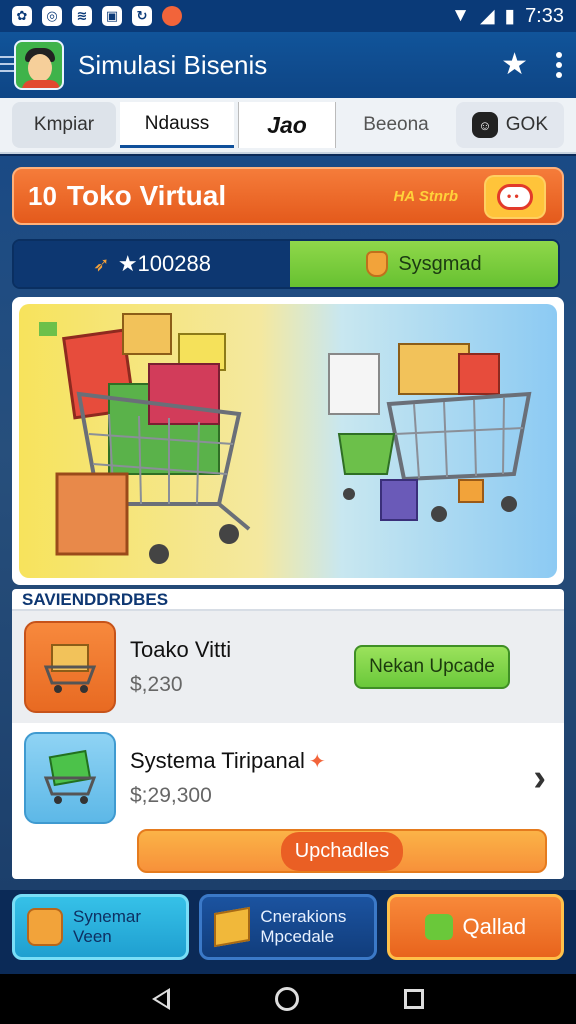 The width and height of the screenshot is (576, 1024). What do you see at coordinates (303, 917) in the screenshot?
I see `action-2-line1: Cnerakions` at bounding box center [303, 917].